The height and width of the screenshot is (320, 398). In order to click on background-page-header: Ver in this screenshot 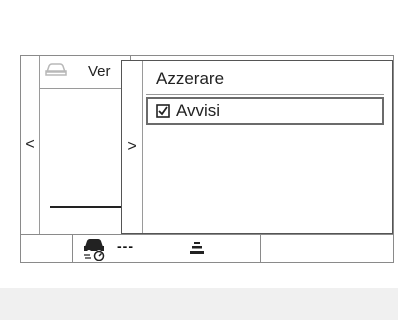, I will do `click(85, 72)`.